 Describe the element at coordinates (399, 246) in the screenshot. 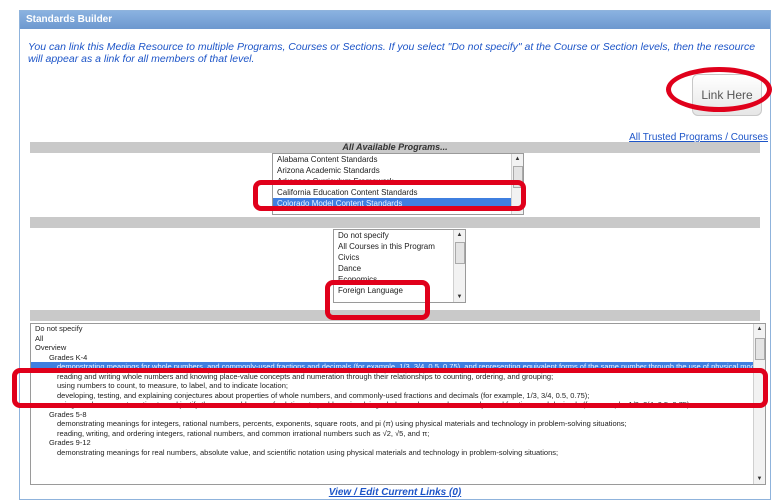

I see `course-item: All Courses in this Program` at that location.